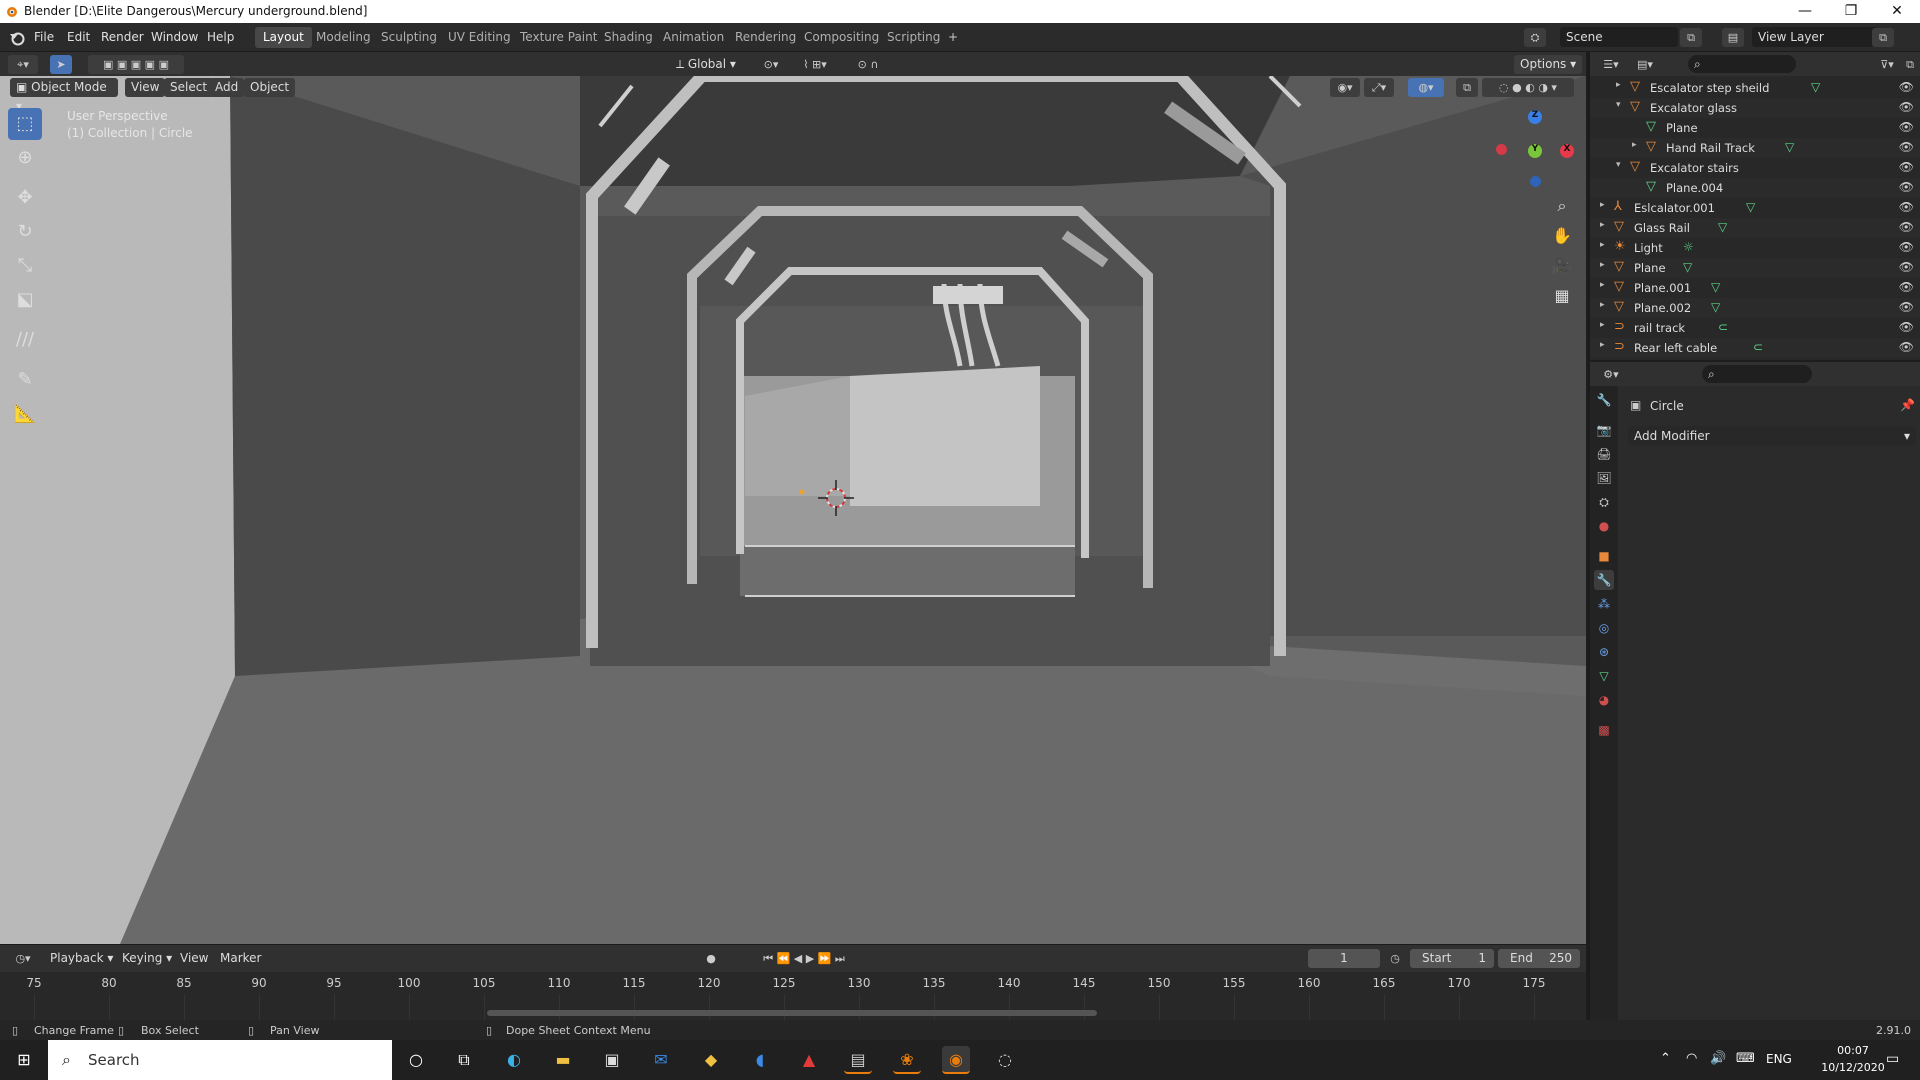 Image resolution: width=1920 pixels, height=1080 pixels. What do you see at coordinates (1535, 151) in the screenshot?
I see `gizmo-y-axis: Y` at bounding box center [1535, 151].